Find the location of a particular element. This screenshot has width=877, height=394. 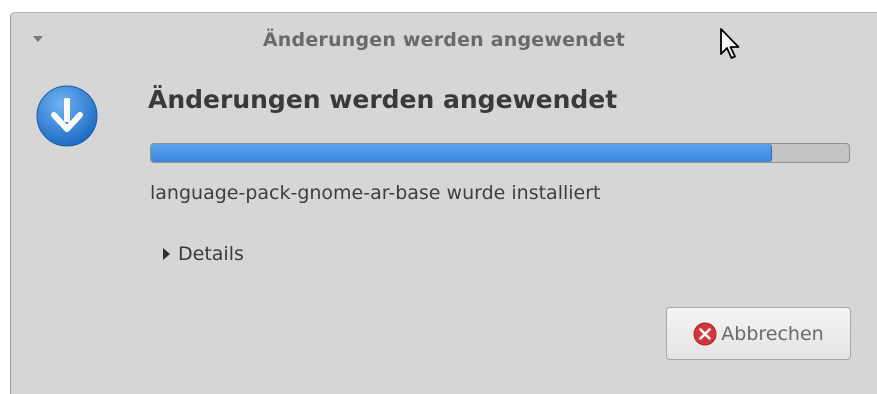

mouse-pointer-icon is located at coordinates (730, 43).